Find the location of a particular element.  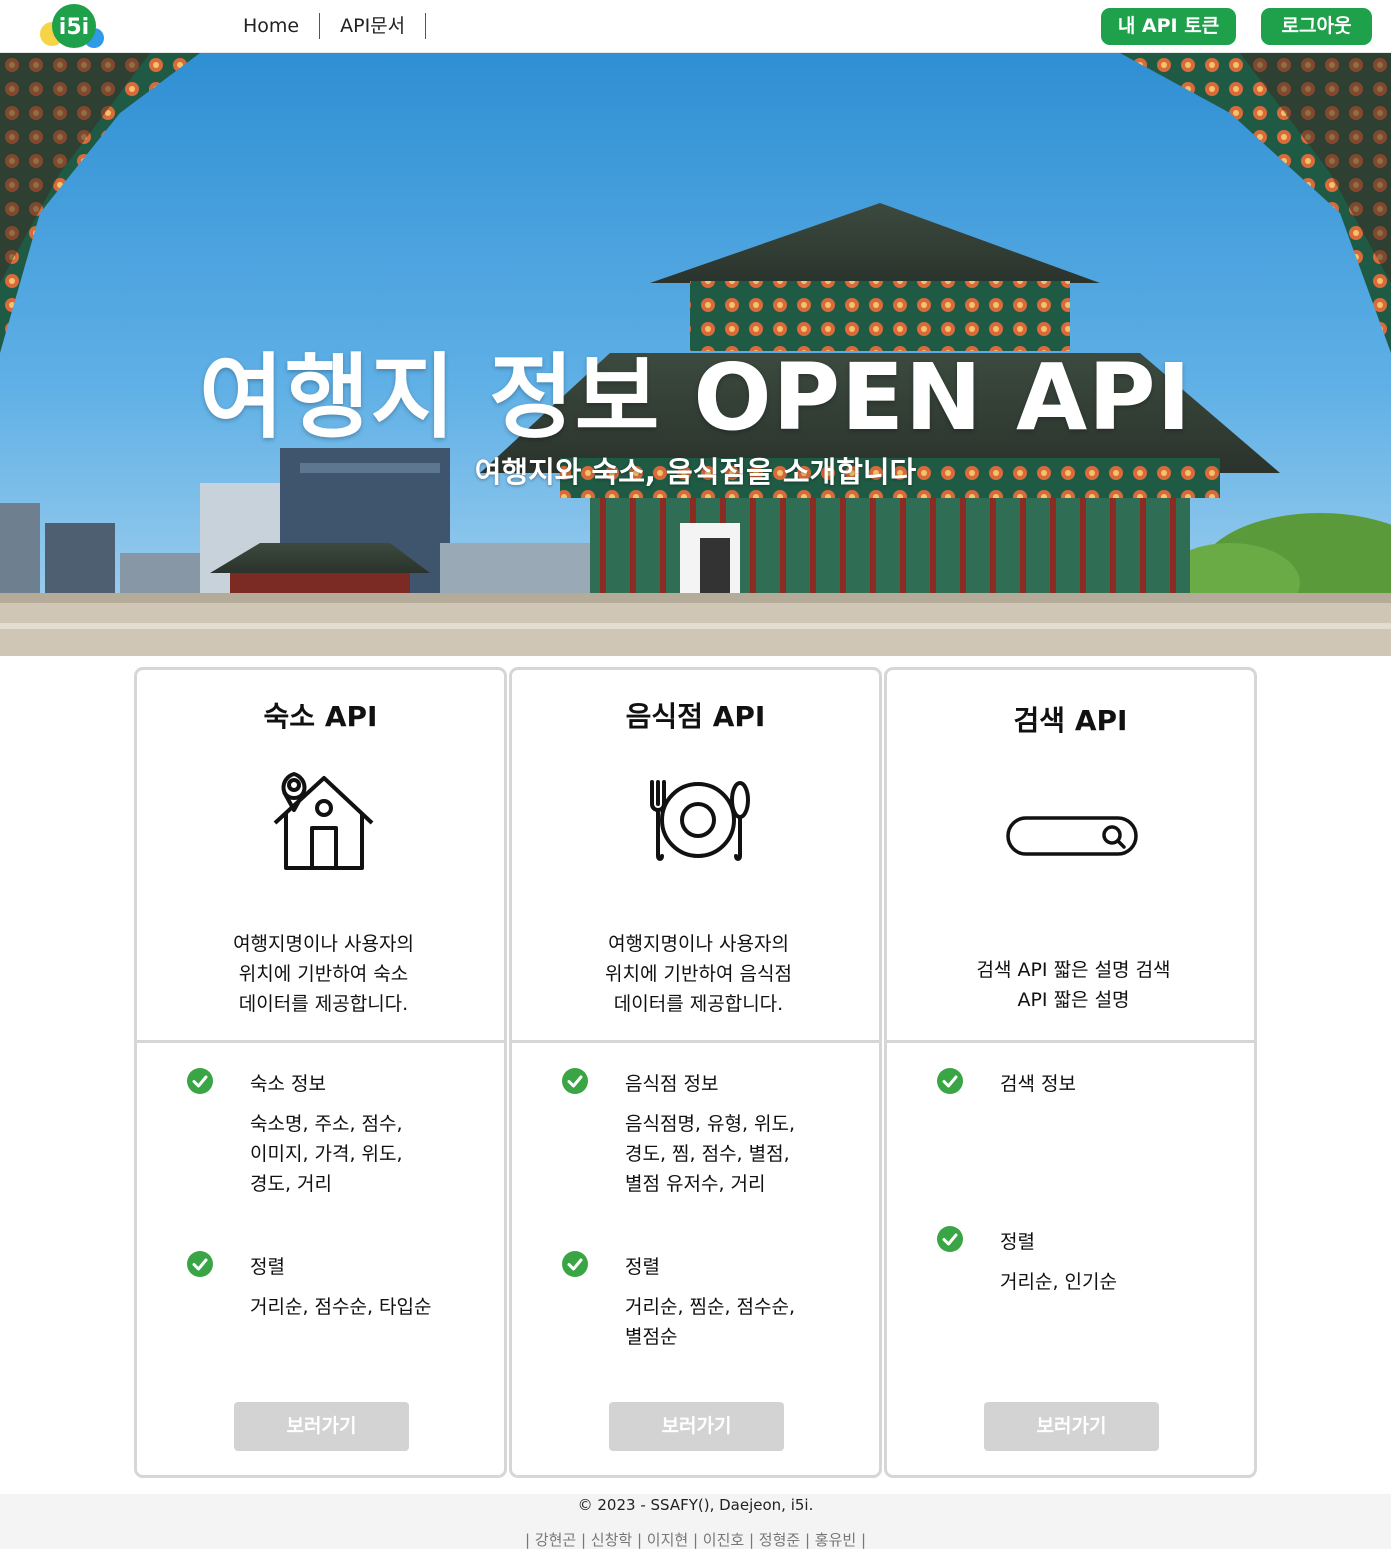

nav-api-docs-link: API문서 is located at coordinates (373, 26).